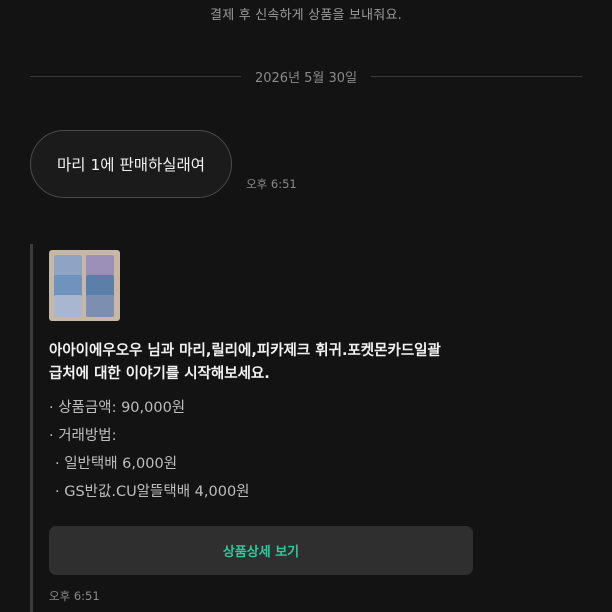  I want to click on date-divider: 2026년 5월 30일, so click(306, 76).